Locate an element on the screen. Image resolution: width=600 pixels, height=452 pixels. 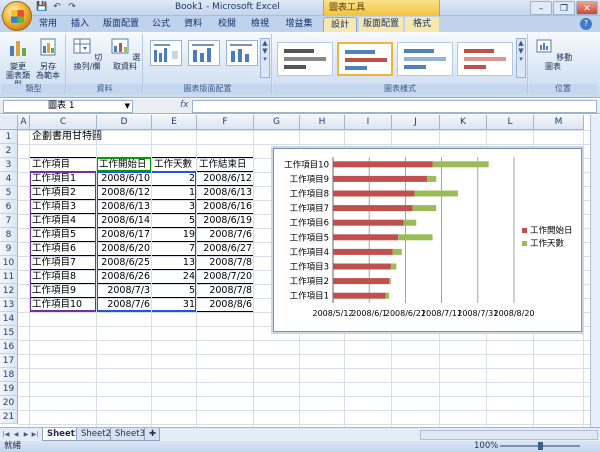
row-header: 14 is located at coordinates (9, 319).